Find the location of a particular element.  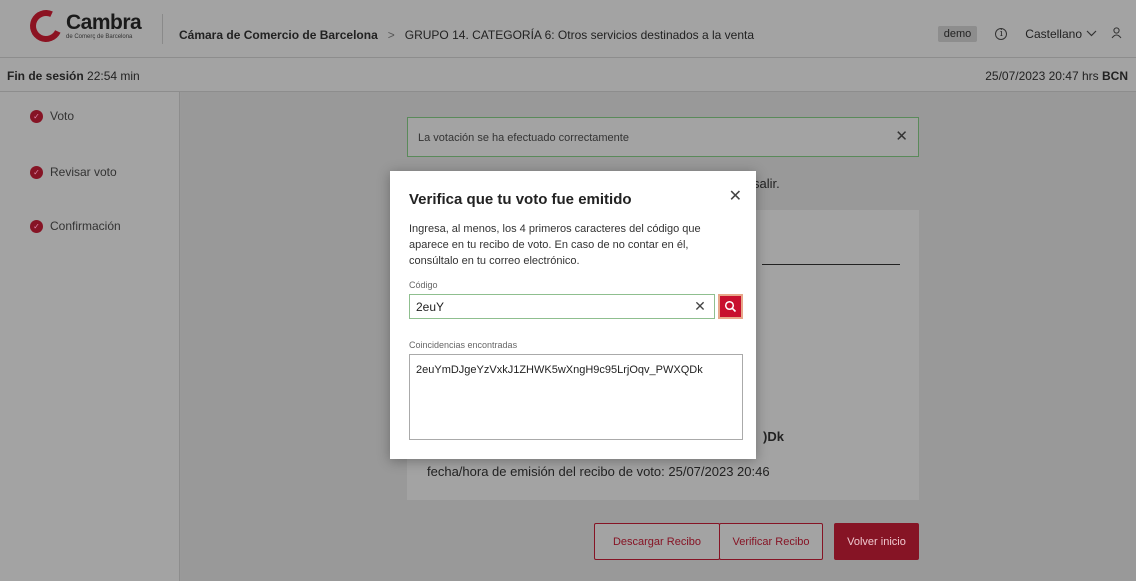

search-icon is located at coordinates (730, 306).